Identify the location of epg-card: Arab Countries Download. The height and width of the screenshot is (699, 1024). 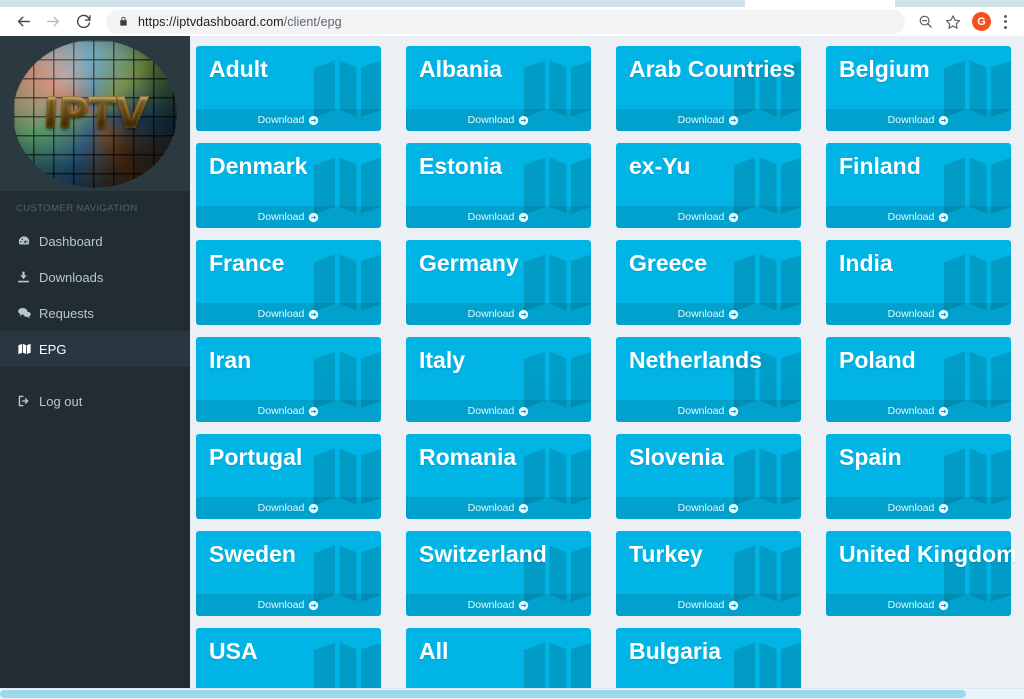
(708, 88).